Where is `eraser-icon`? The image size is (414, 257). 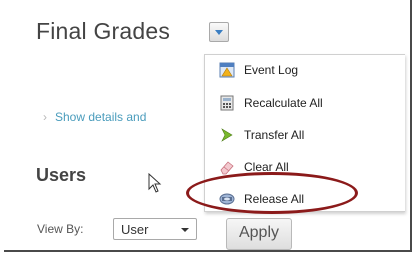 eraser-icon is located at coordinates (227, 168).